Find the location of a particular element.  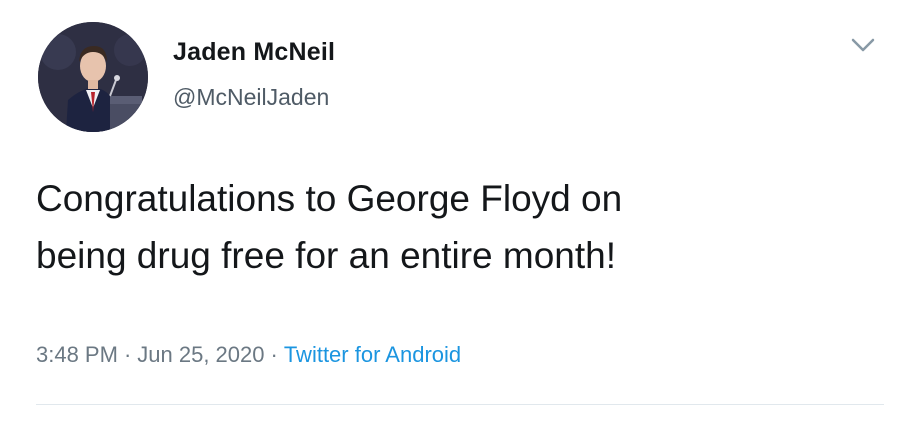

profile-photo-icon is located at coordinates (93, 77).